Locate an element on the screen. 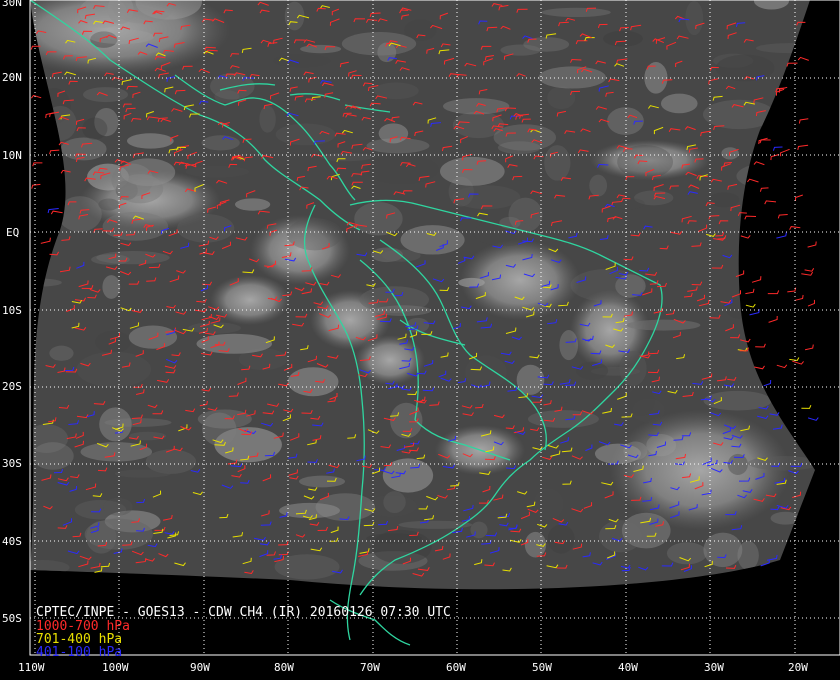 This screenshot has height=680, width=840. lon-label: 60W is located at coordinates (456, 667).